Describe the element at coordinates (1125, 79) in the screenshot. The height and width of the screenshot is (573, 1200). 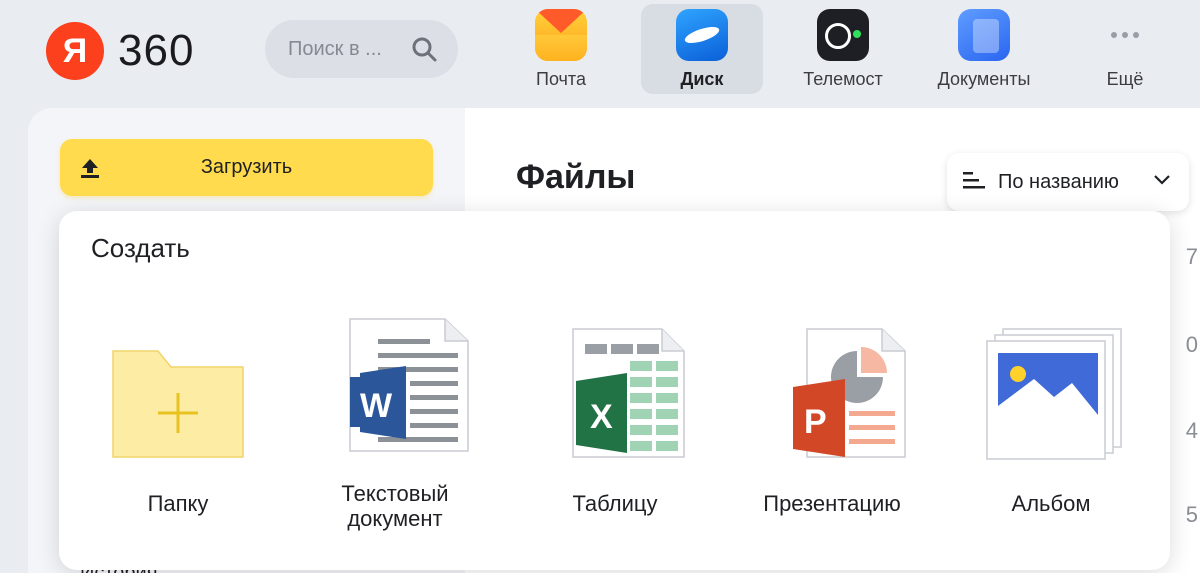
I see `app-more-label: Ещё` at that location.